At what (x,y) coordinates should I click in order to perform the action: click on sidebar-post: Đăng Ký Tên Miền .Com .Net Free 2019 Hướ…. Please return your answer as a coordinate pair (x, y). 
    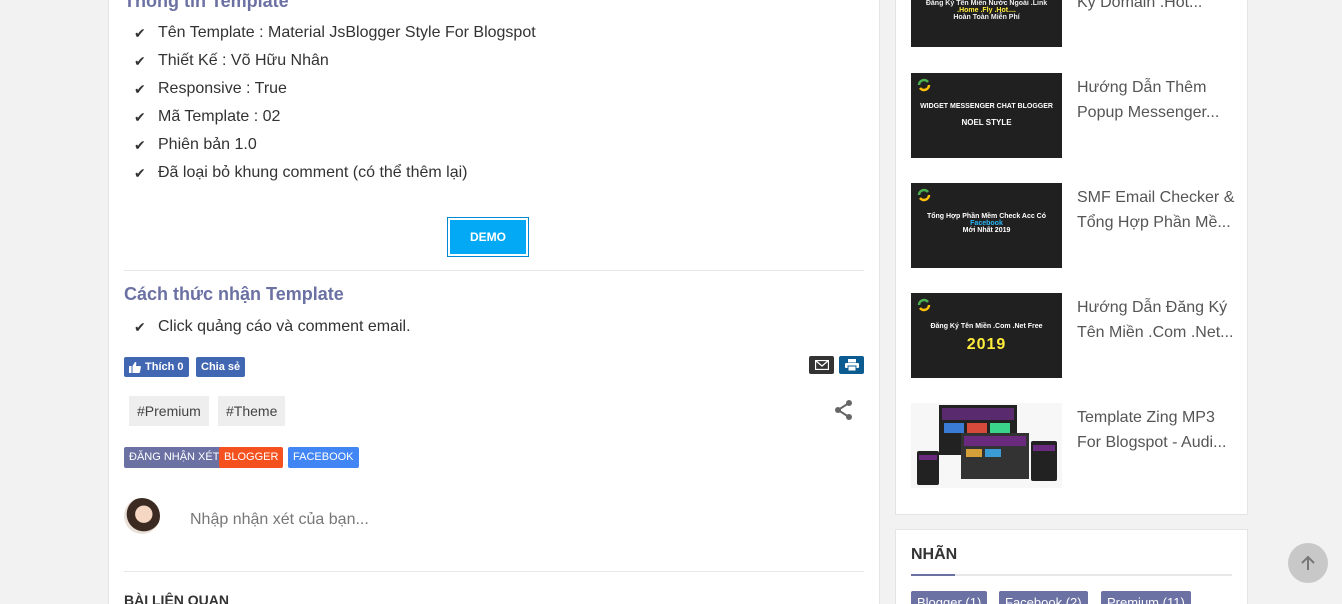
    Looking at the image, I should click on (1076, 336).